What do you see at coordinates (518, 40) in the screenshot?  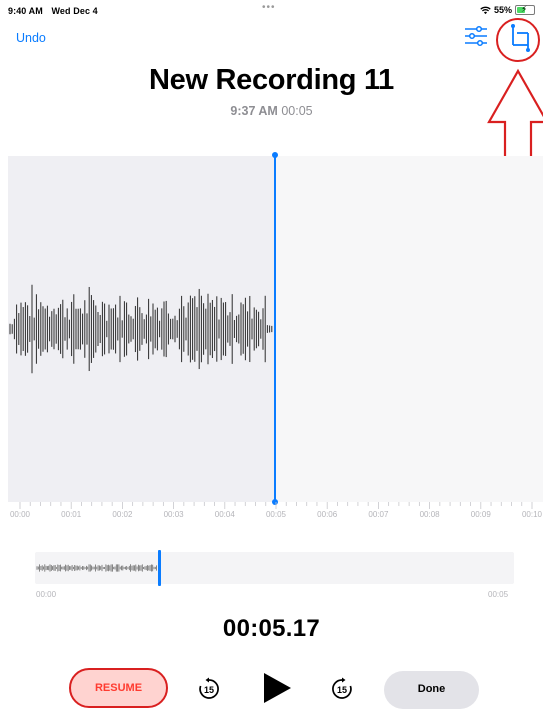 I see `annotation-circle` at bounding box center [518, 40].